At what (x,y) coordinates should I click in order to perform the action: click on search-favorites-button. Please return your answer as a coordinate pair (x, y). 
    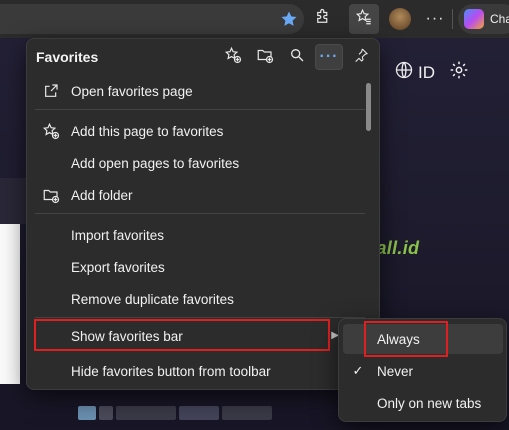
    Looking at the image, I should click on (297, 57).